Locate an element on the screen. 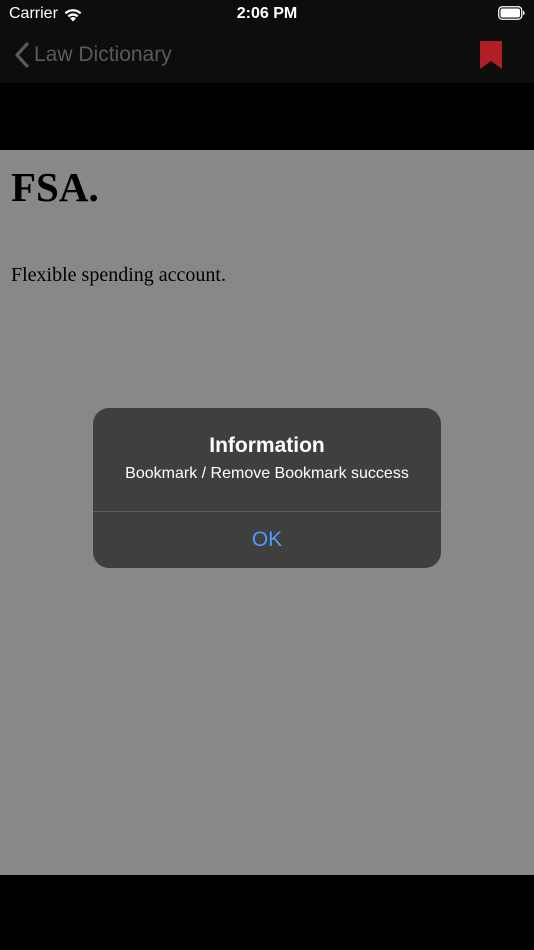 The width and height of the screenshot is (534, 950). status-bar: Carrier 2:06 PM is located at coordinates (267, 14).